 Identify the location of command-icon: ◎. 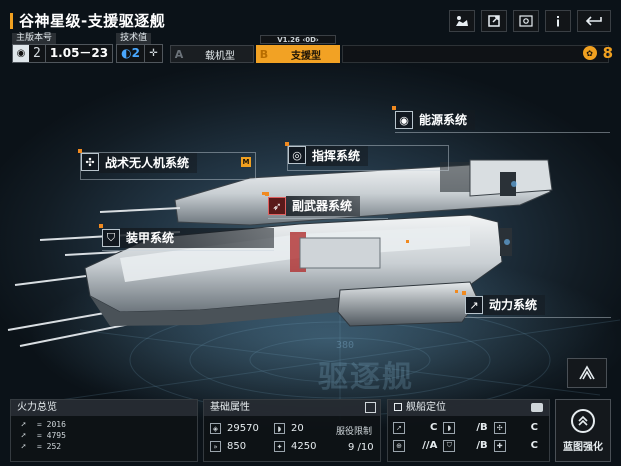
(297, 155).